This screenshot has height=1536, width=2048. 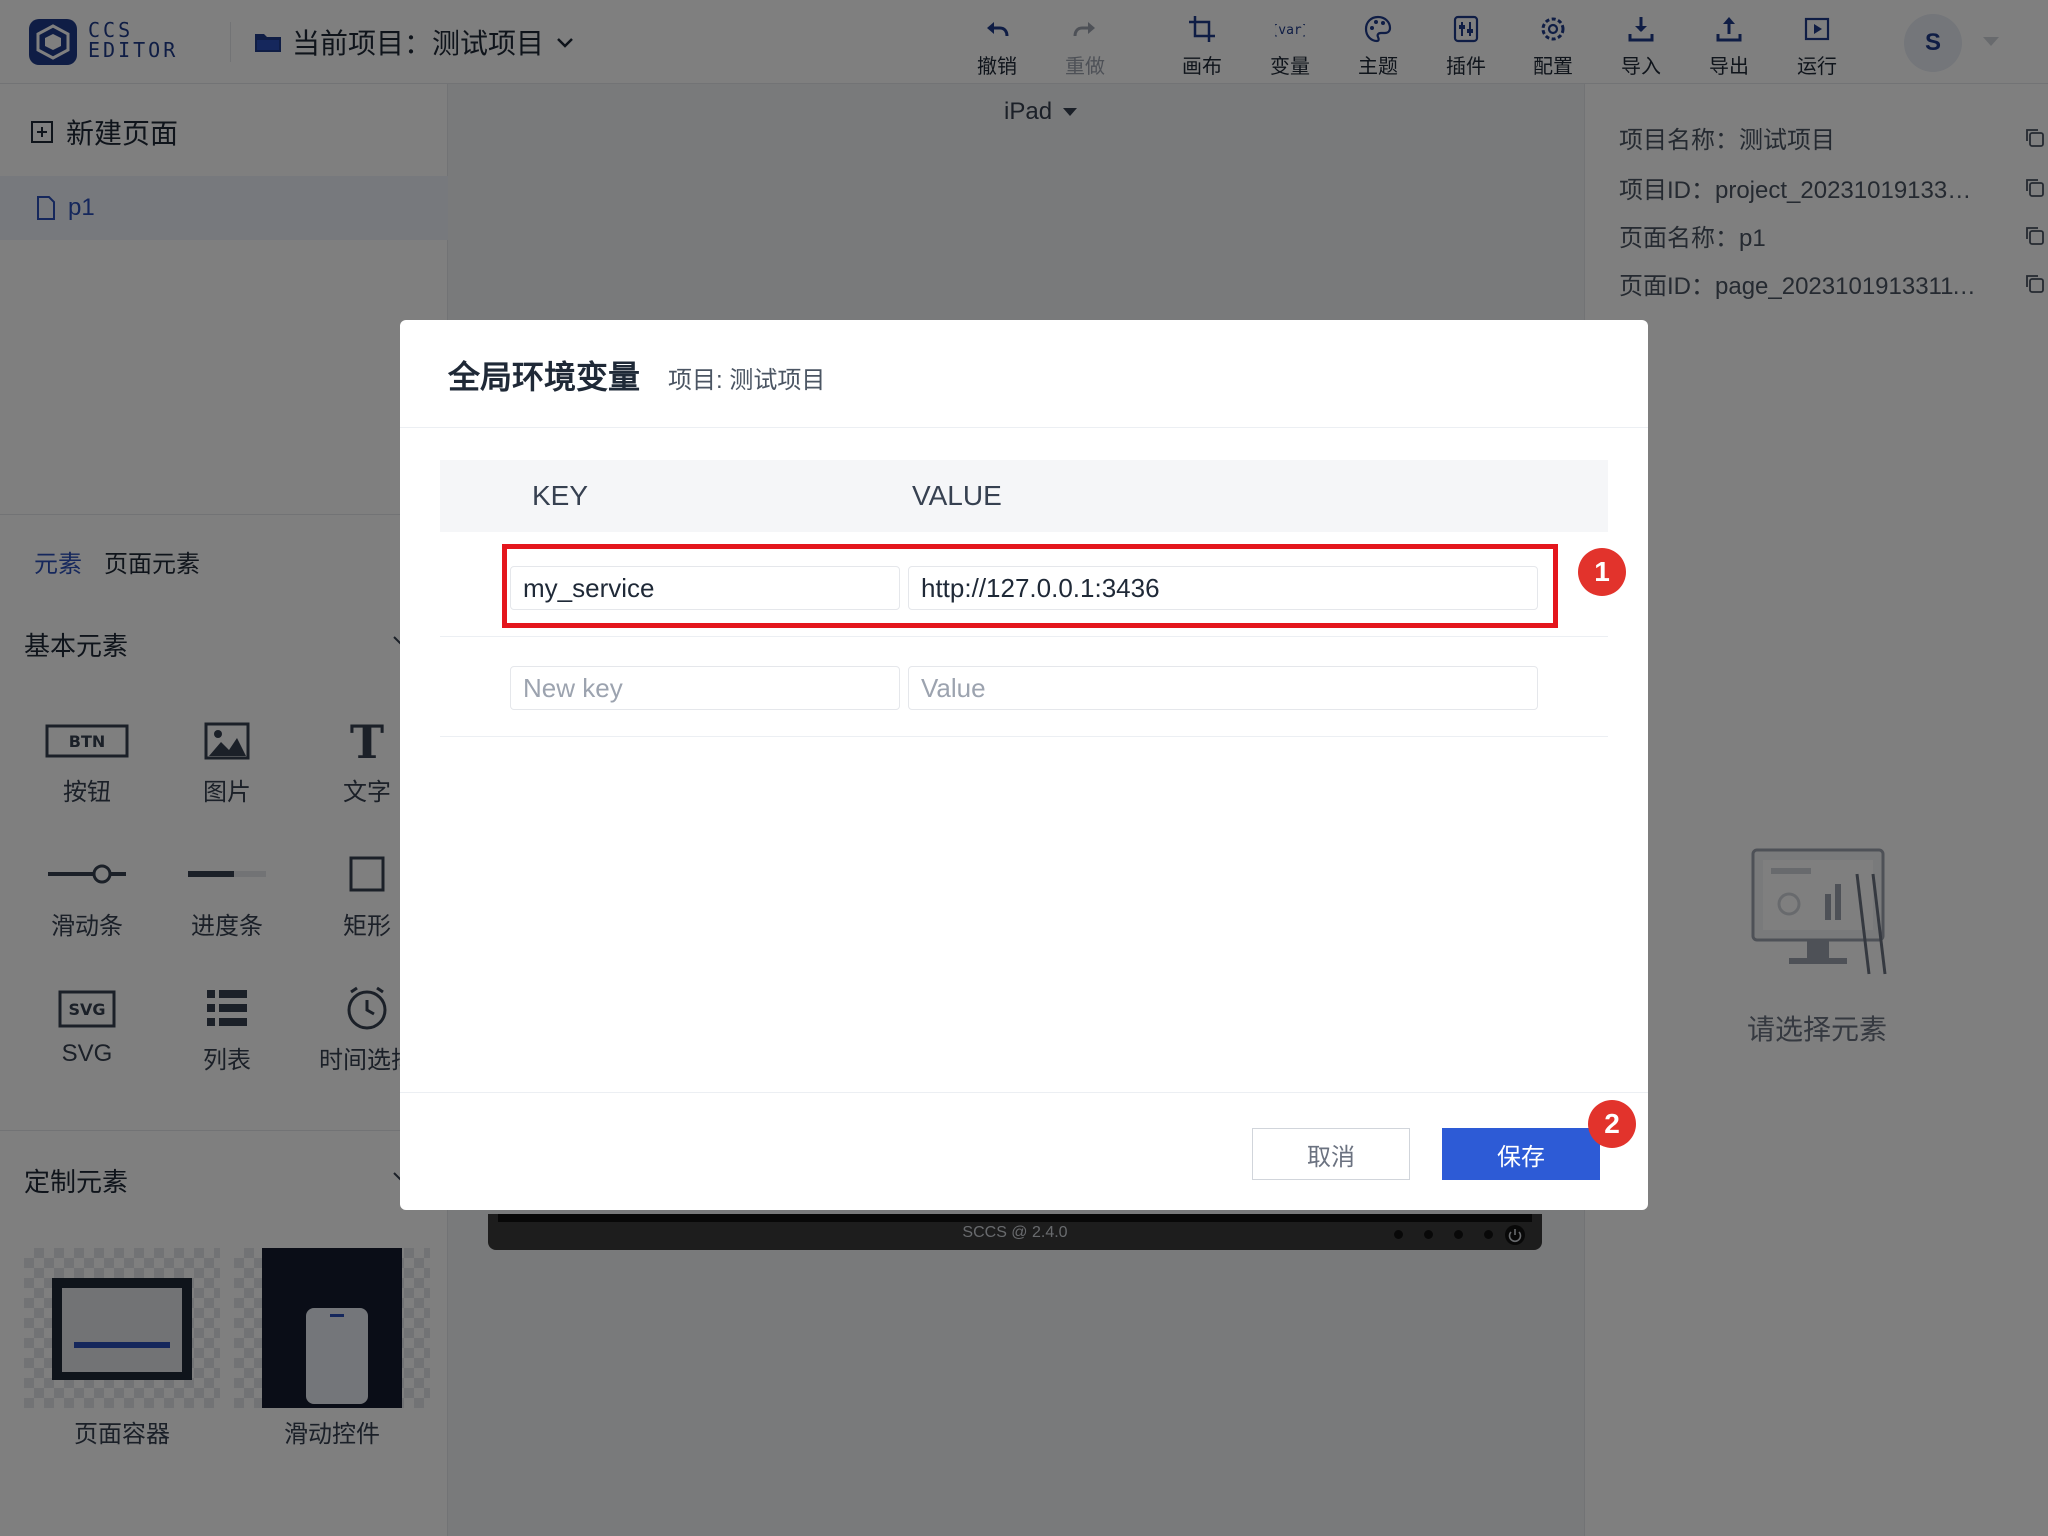 I want to click on new-value-input: Value, so click(x=1223, y=688).